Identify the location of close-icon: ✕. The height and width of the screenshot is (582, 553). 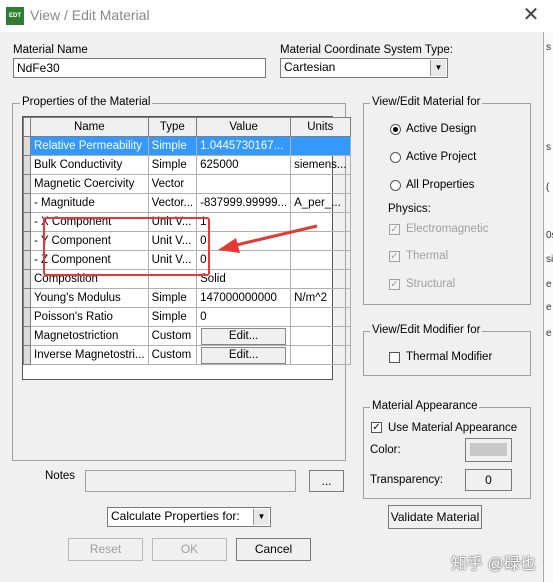
(531, 15).